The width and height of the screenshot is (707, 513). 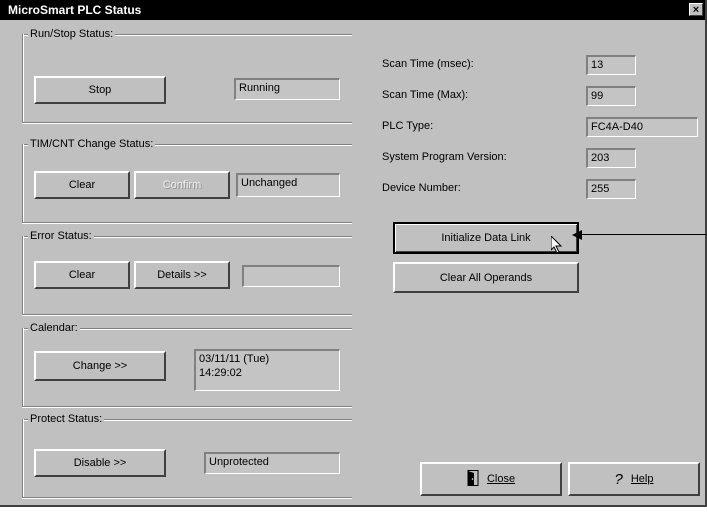 I want to click on help-button: ? Help, so click(x=634, y=479).